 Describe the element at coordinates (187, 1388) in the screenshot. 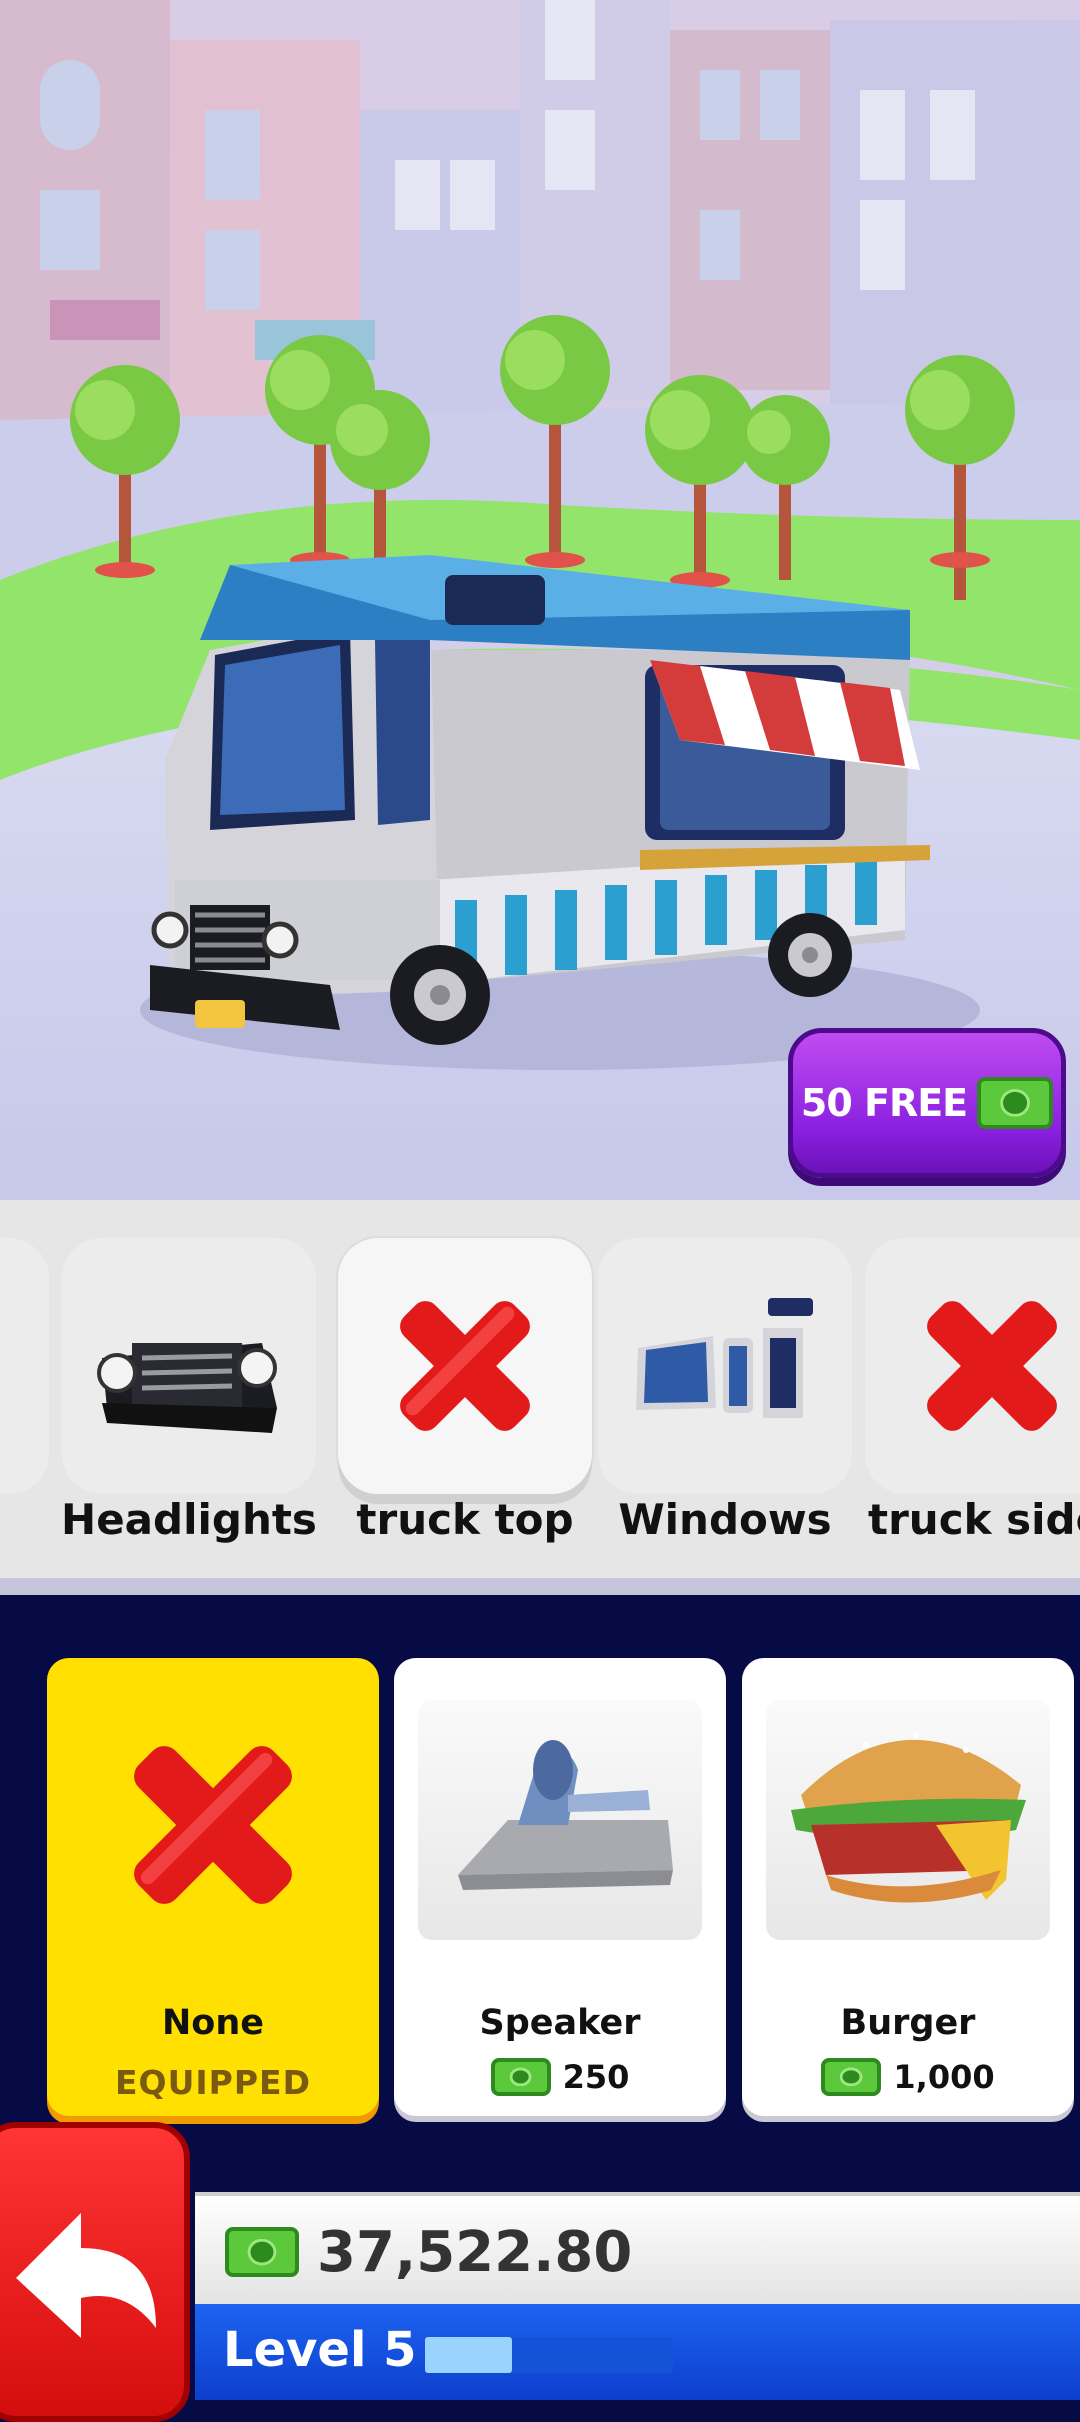

I see `headlights-icon` at that location.